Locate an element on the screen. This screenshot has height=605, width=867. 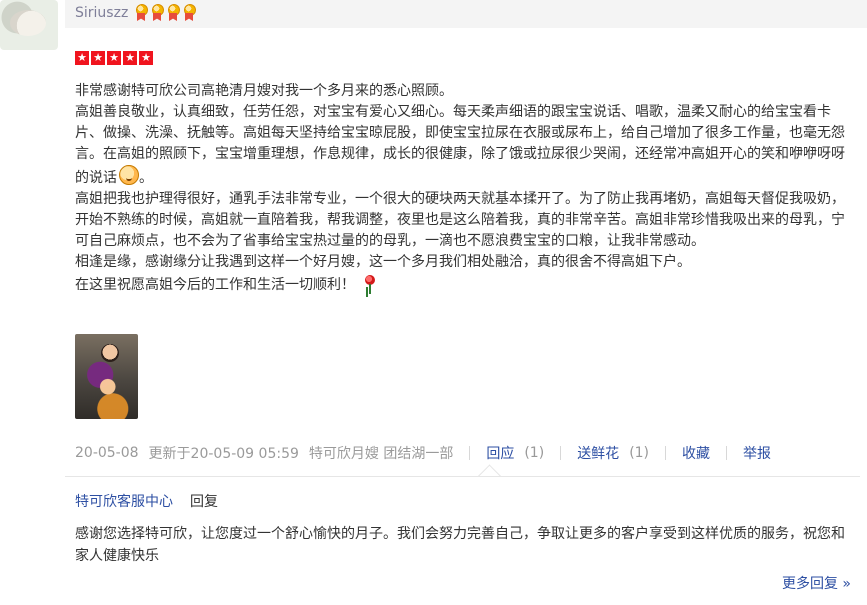
send-flower-link: 送鲜花 is located at coordinates (598, 453).